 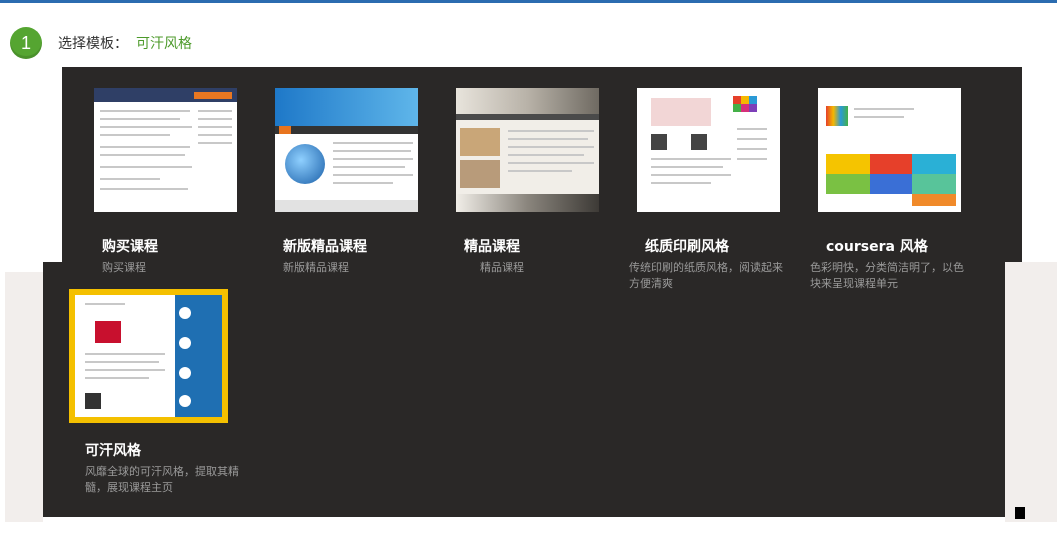 I want to click on step-number-badge: 1, so click(x=26, y=43).